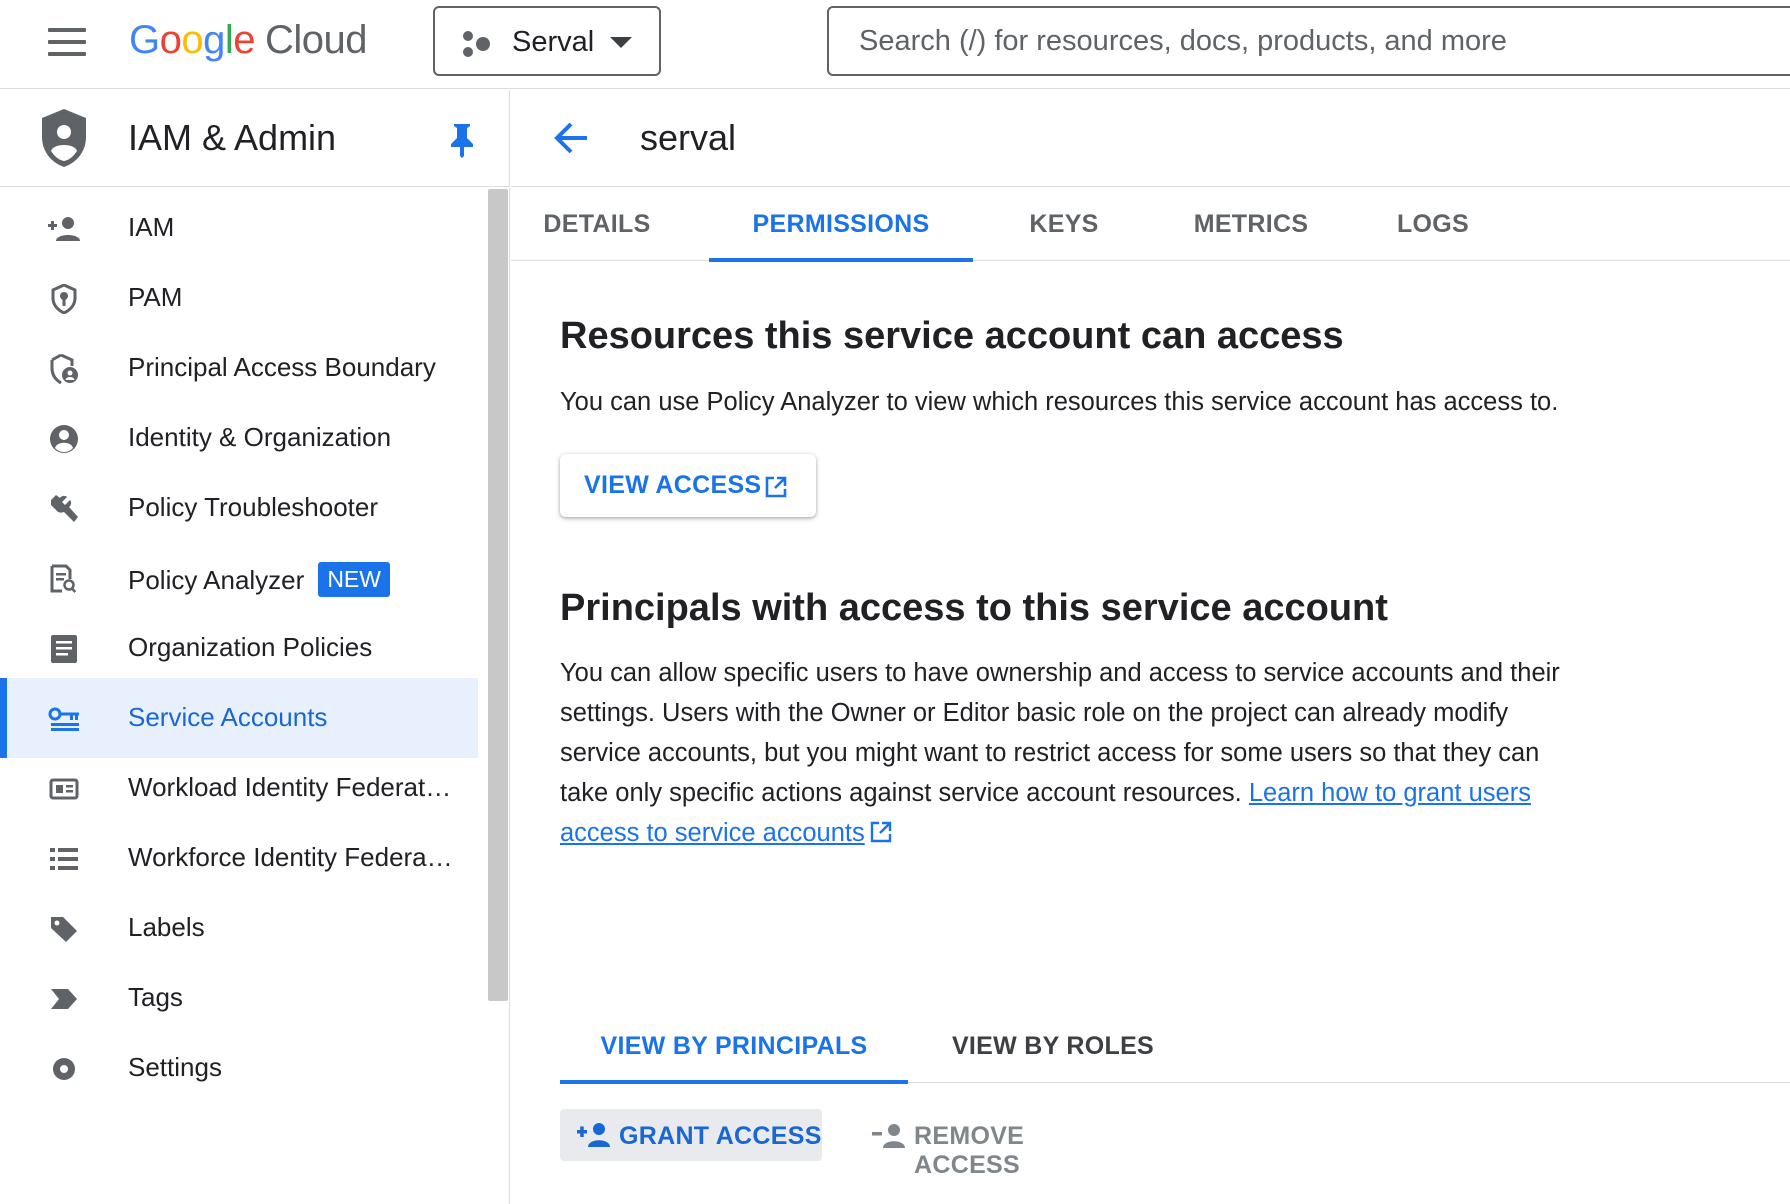 The image size is (1790, 1204). Describe the element at coordinates (1175, 1050) in the screenshot. I see `view-tab-bar: VIEW BY PRINCIPALS VIEW BY ROLES` at that location.